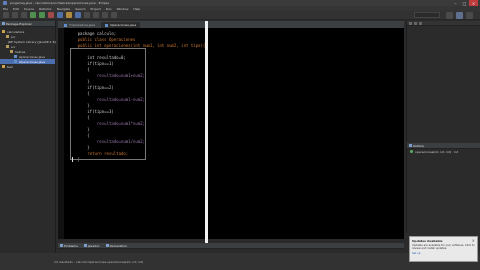 The height and width of the screenshot is (270, 480). Describe the element at coordinates (473, 240) in the screenshot. I see `close-icon: ×` at that location.